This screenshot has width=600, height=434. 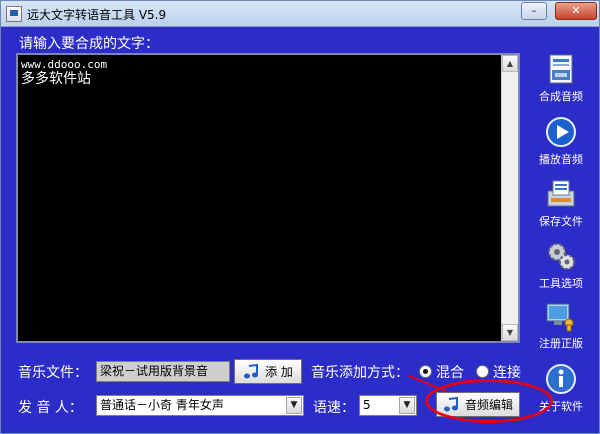 I want to click on add-music-label: 添 加, so click(x=279, y=372).